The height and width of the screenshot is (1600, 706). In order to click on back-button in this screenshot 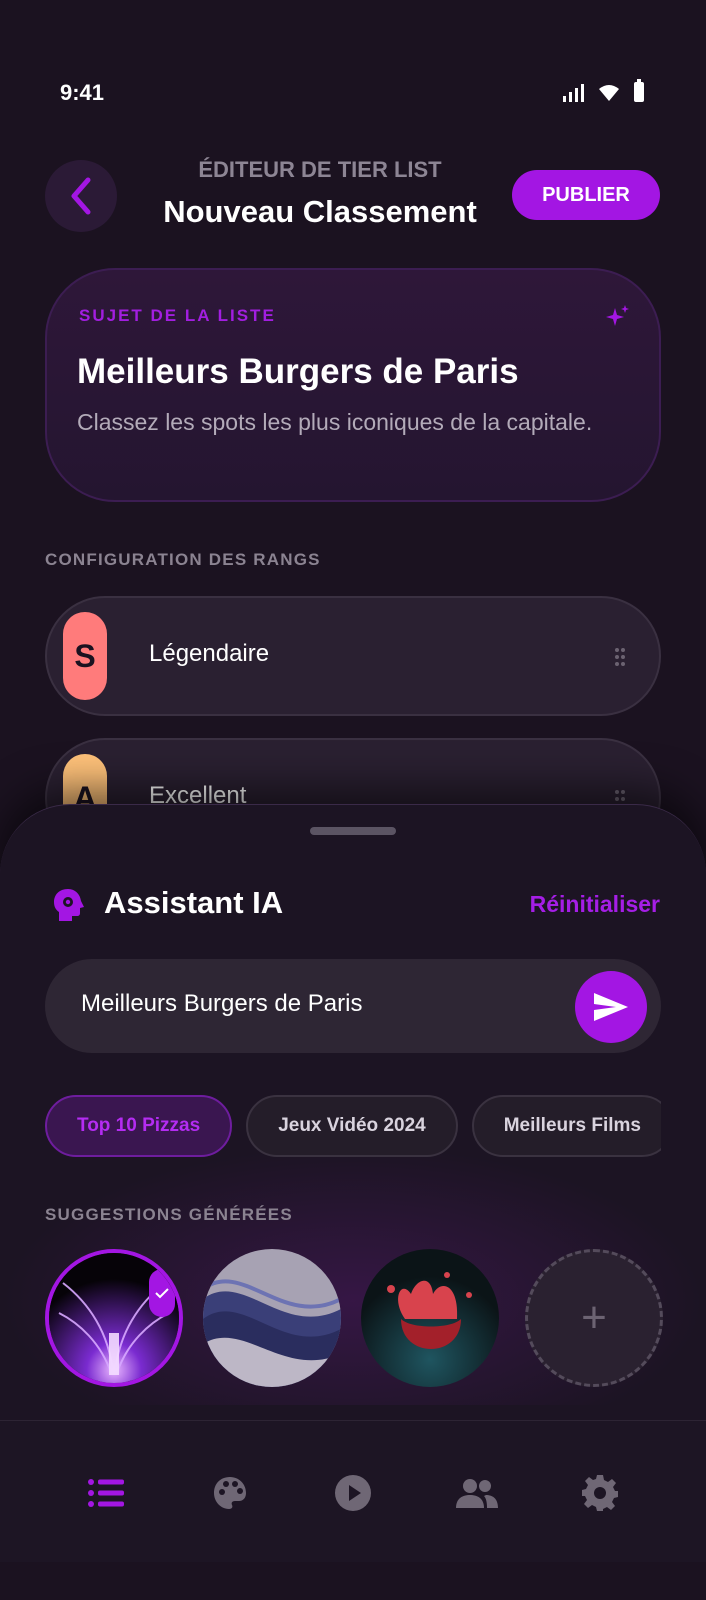, I will do `click(81, 196)`.